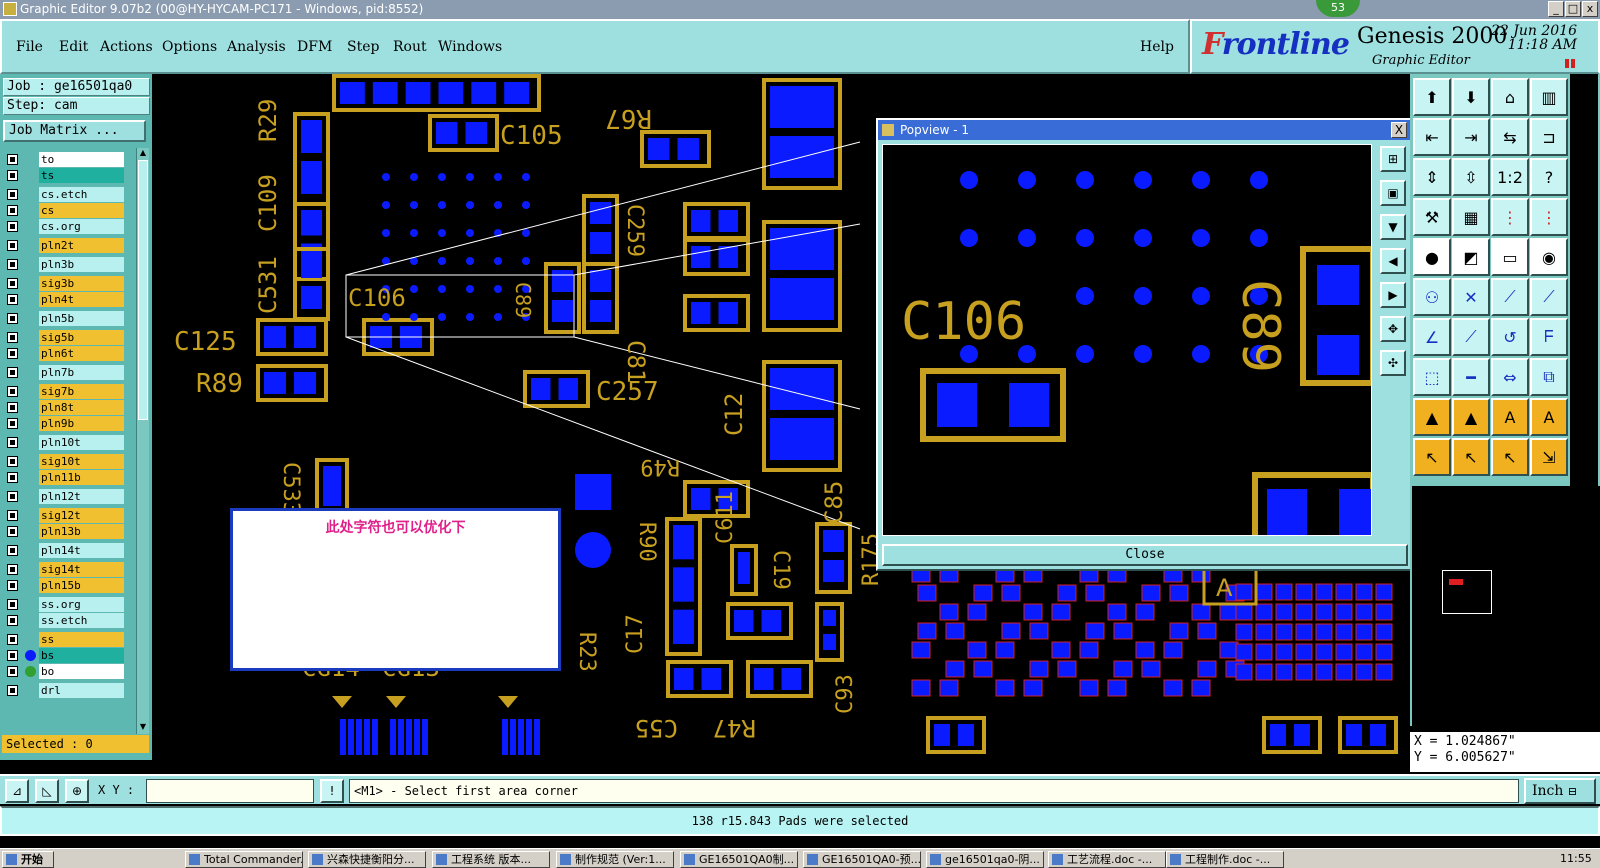 The width and height of the screenshot is (1600, 868). What do you see at coordinates (1560, 791) in the screenshot?
I see `unit-selector: Inch ⊟` at bounding box center [1560, 791].